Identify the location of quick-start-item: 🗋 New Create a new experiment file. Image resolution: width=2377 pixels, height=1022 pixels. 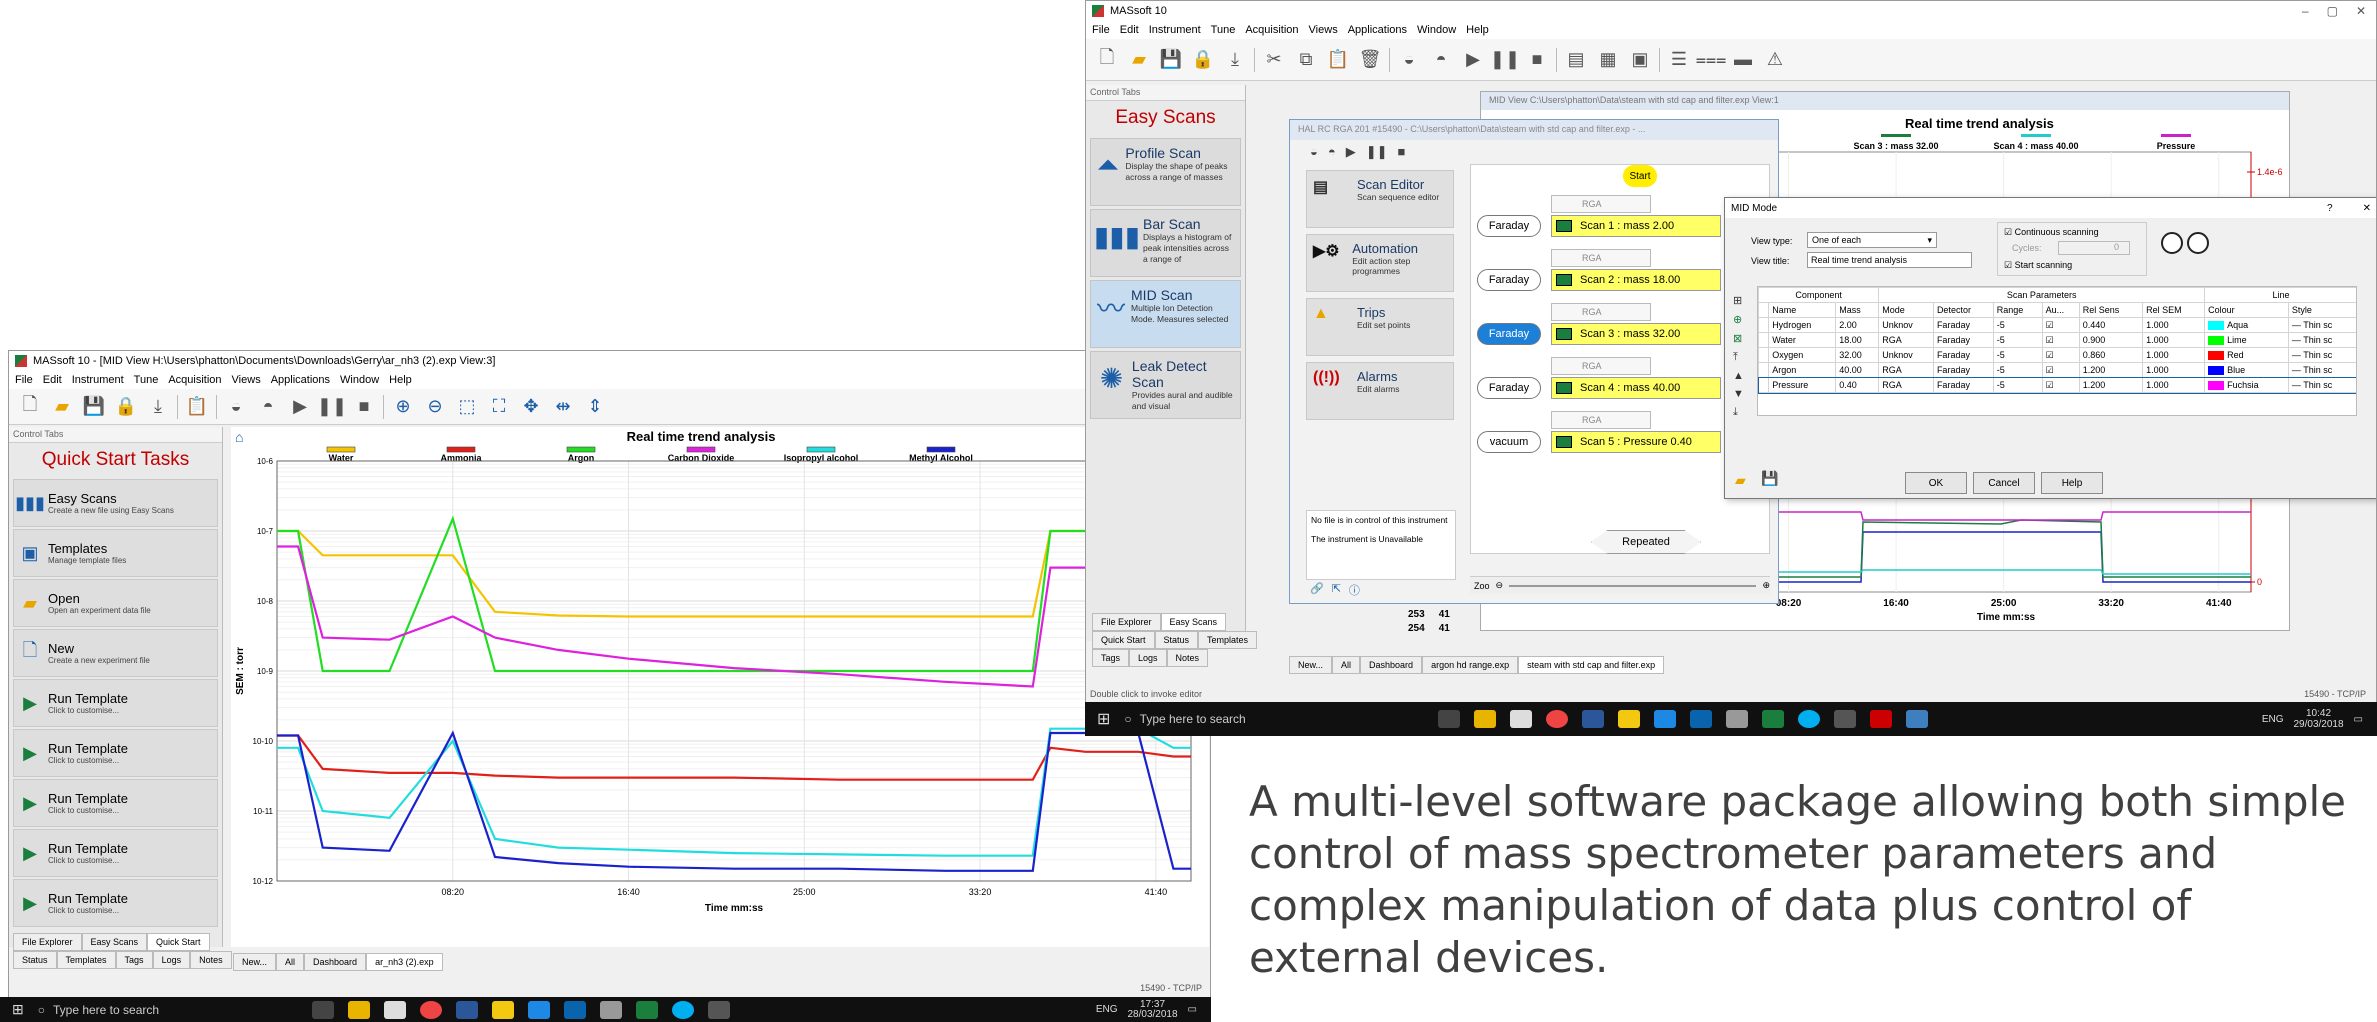
(115, 653).